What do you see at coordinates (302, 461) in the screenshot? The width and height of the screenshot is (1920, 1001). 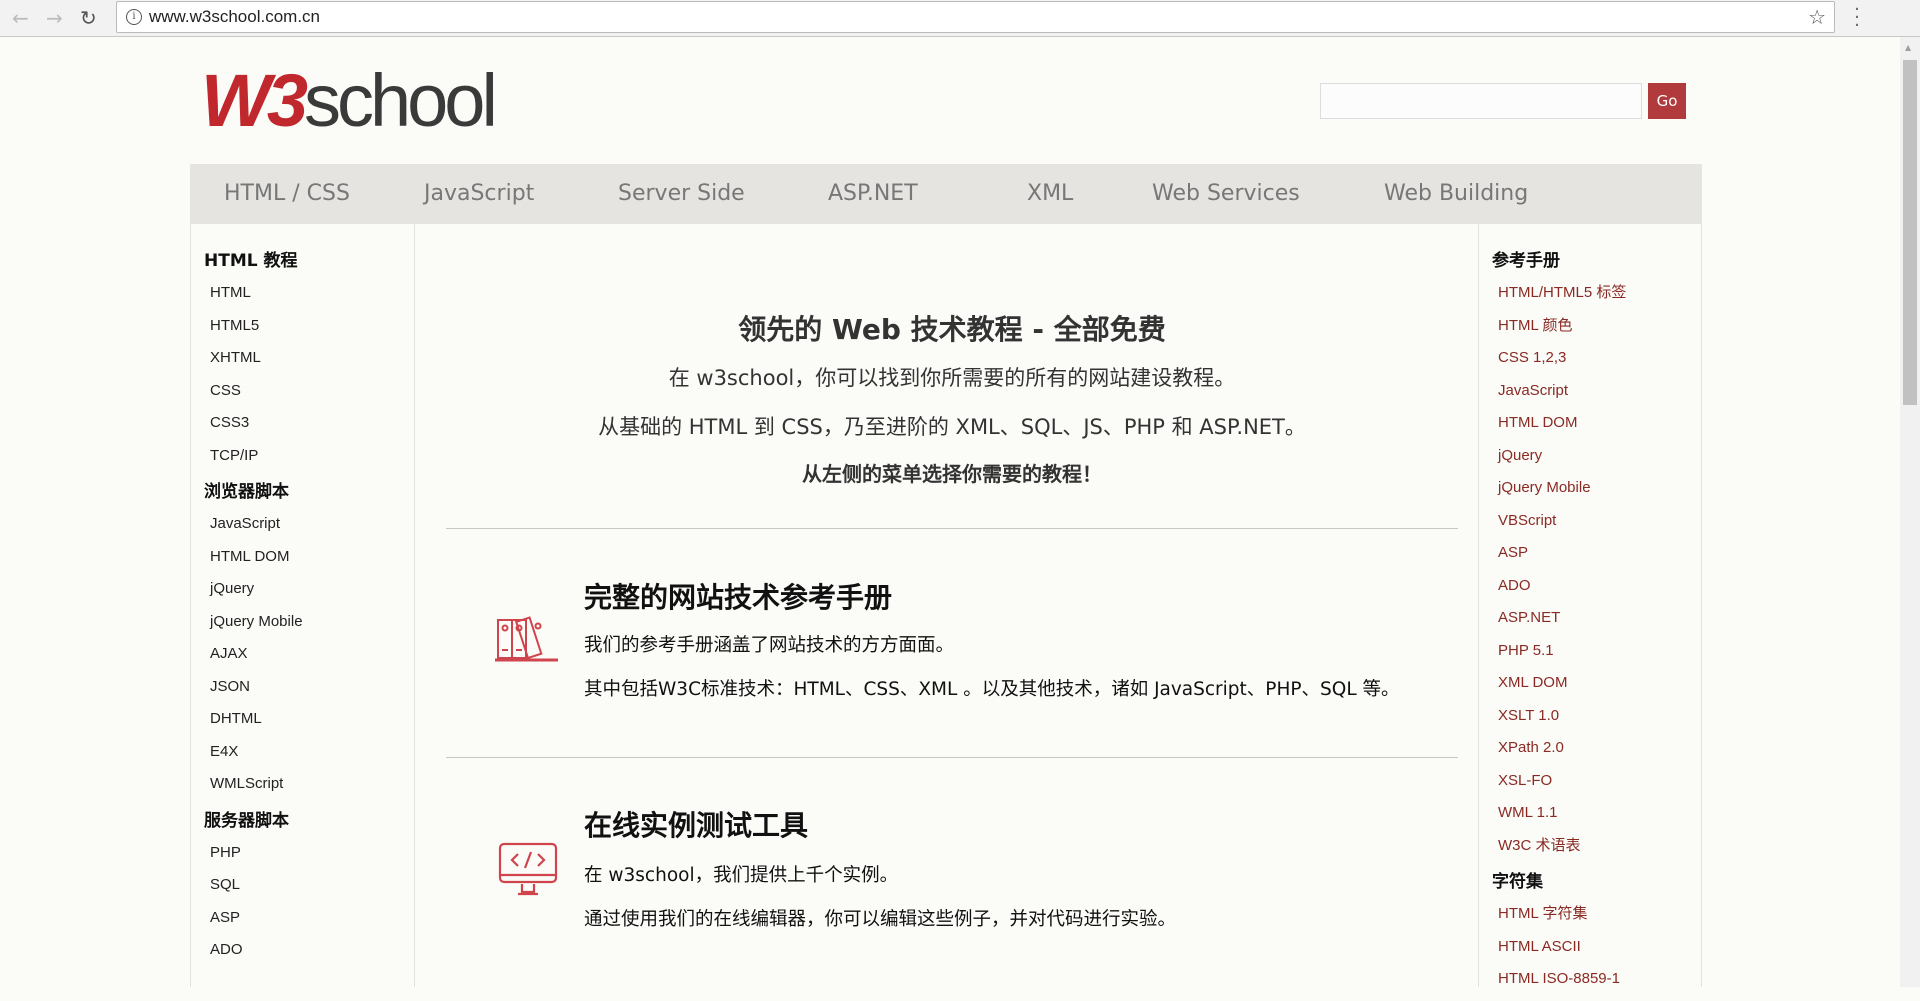 I see `sidebar-link: TCP/IP` at bounding box center [302, 461].